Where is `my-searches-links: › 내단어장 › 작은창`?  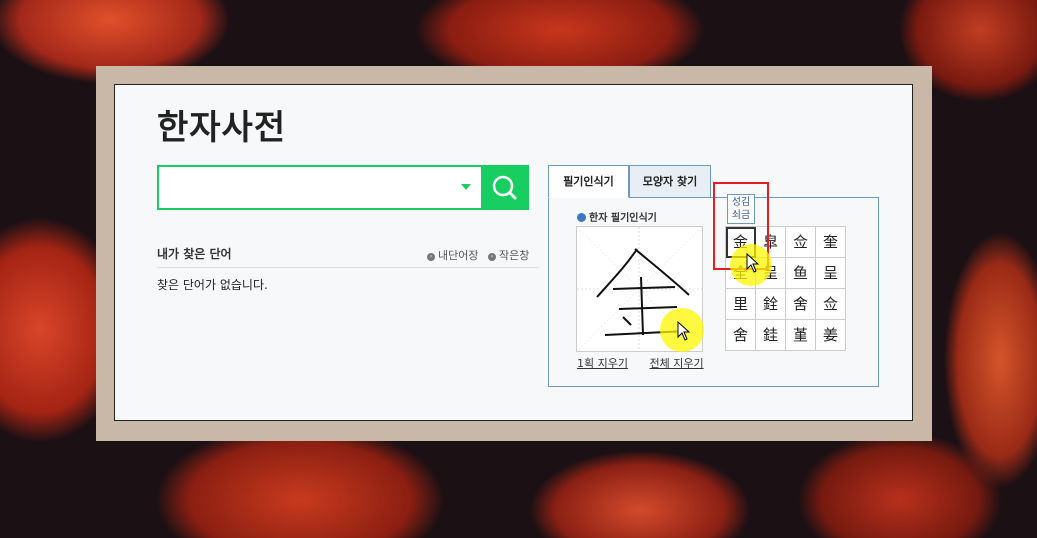
my-searches-links: › 내단어장 › 작은창 is located at coordinates (481, 255).